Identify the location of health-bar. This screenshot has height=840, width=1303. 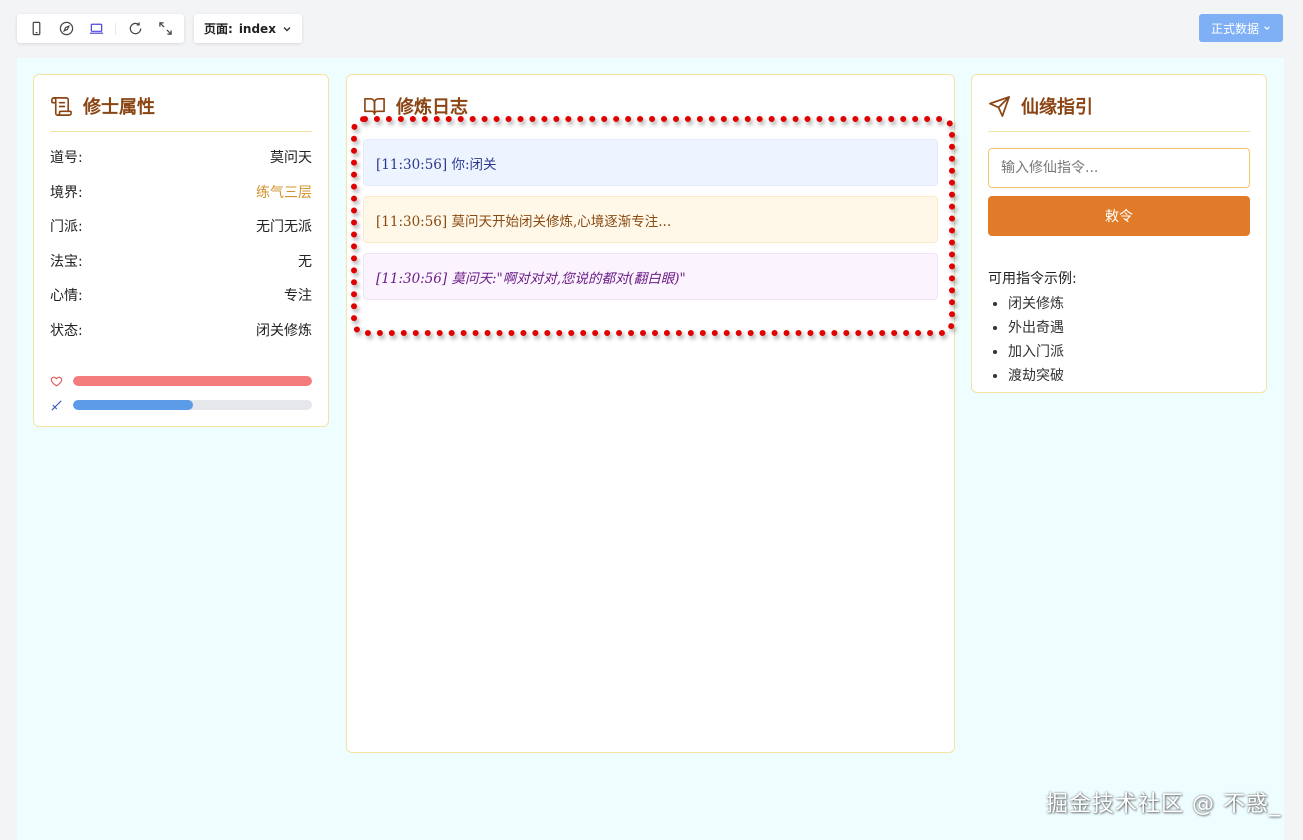
(192, 381).